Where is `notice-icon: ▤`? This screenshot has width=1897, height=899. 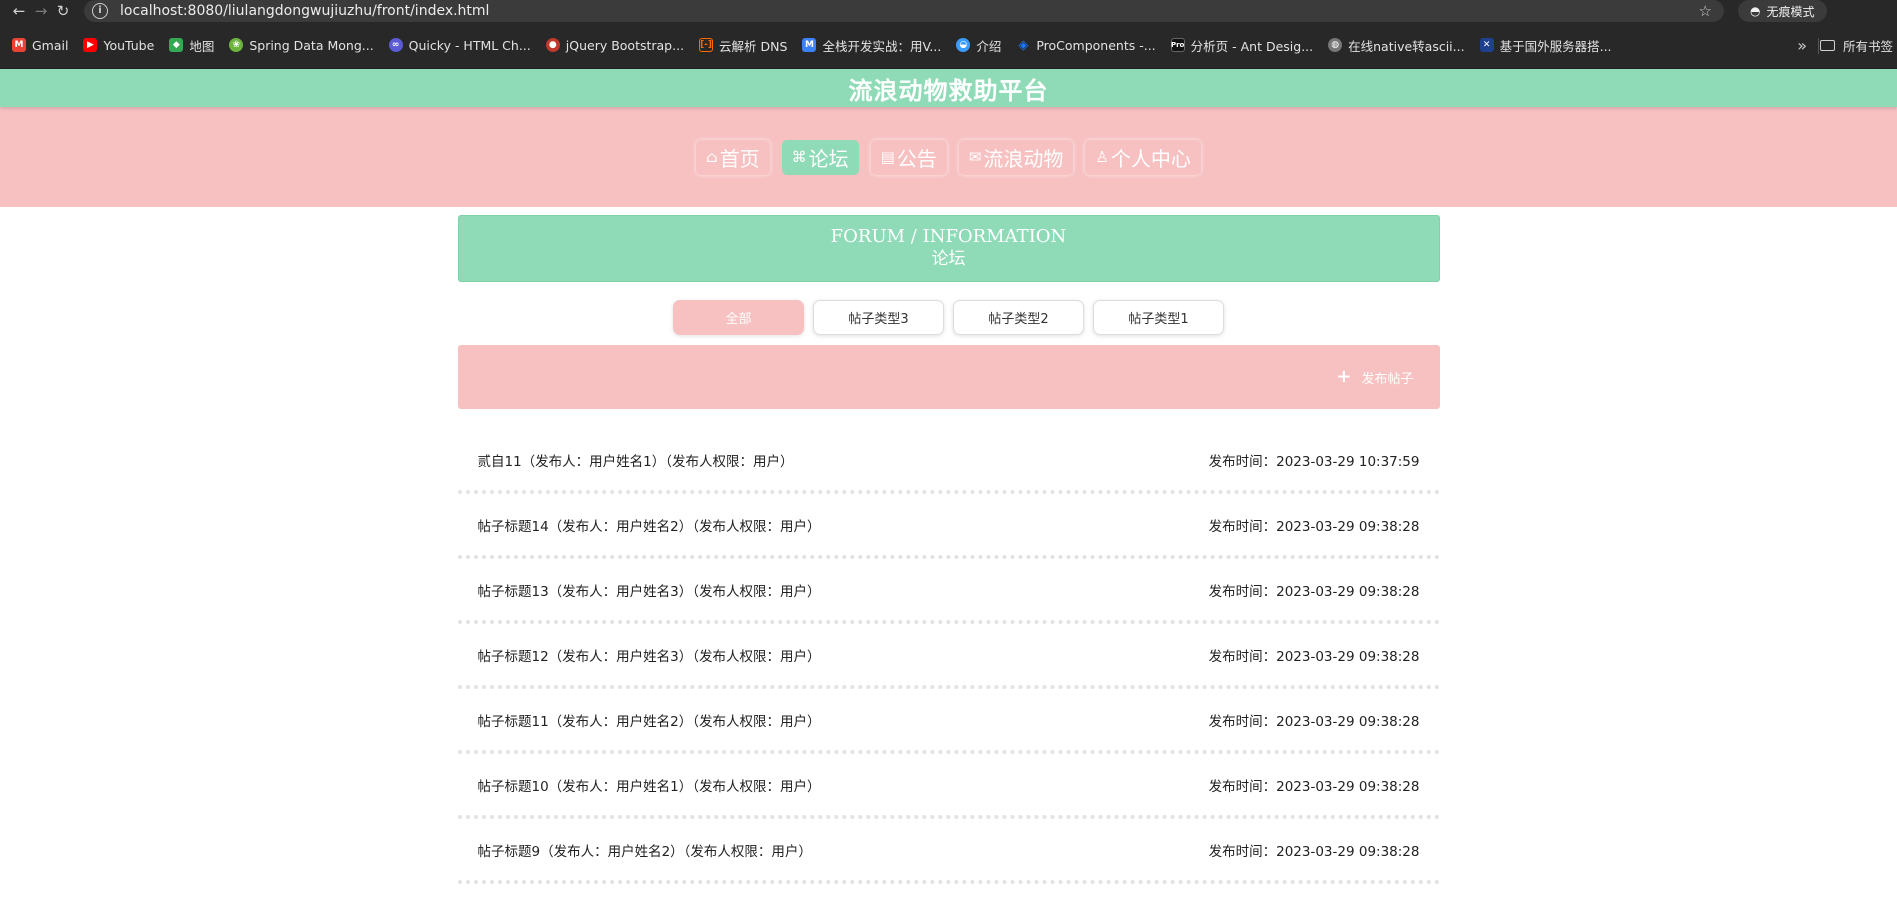 notice-icon: ▤ is located at coordinates (887, 157).